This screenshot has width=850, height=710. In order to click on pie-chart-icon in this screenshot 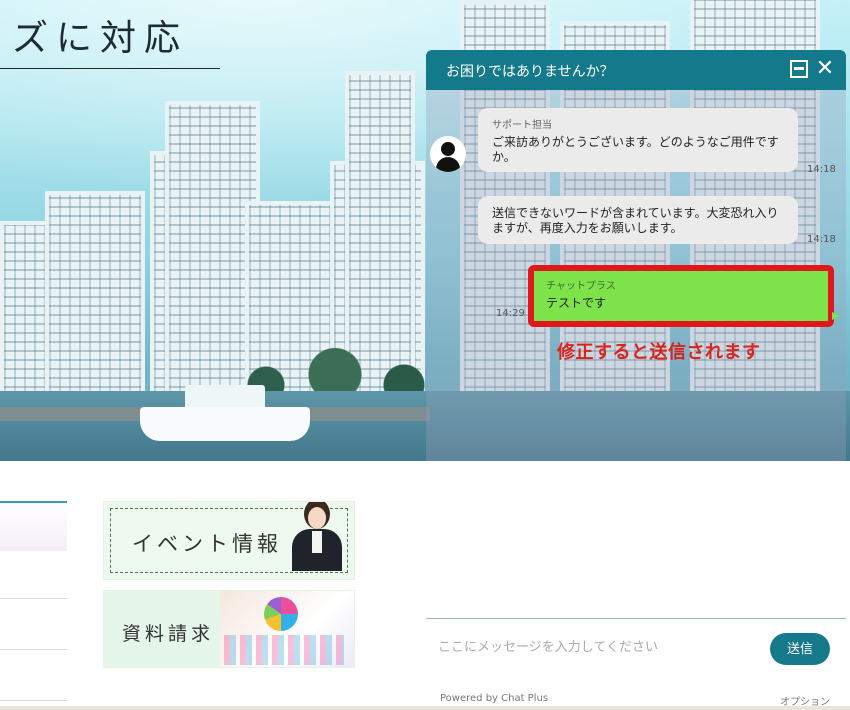, I will do `click(281, 614)`.